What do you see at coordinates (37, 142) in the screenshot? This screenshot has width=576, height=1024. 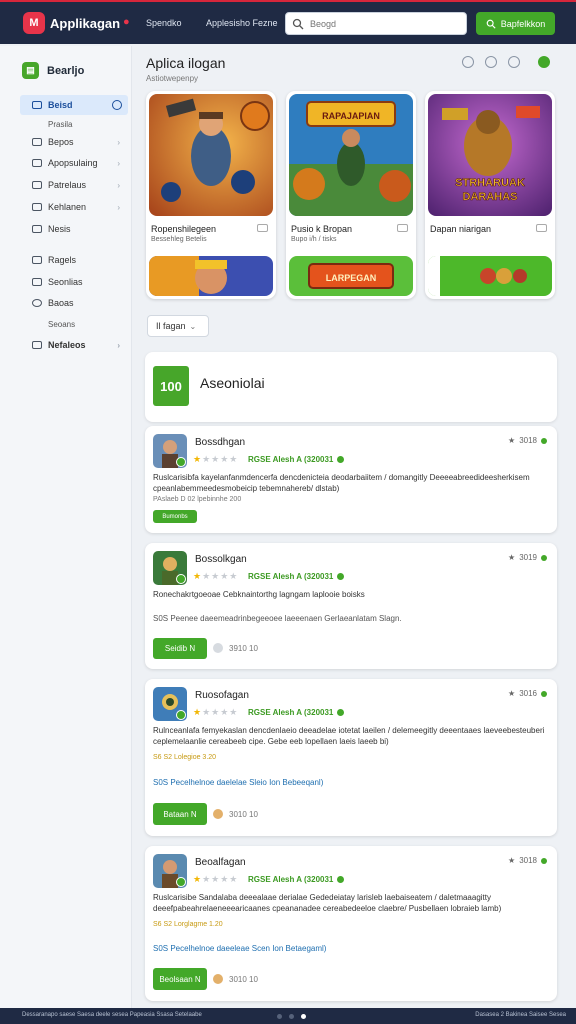 I see `grid-icon` at bounding box center [37, 142].